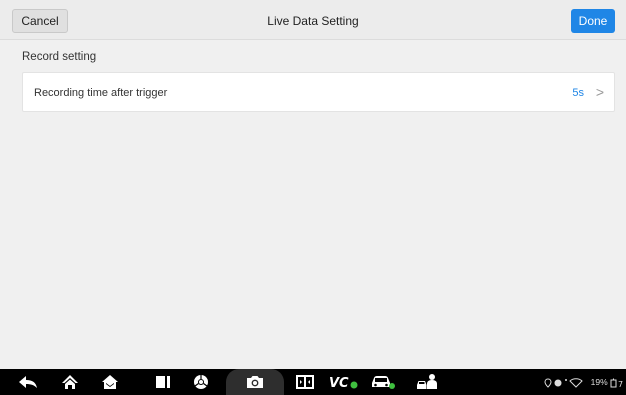 The height and width of the screenshot is (395, 626). I want to click on camera-icon, so click(255, 382).